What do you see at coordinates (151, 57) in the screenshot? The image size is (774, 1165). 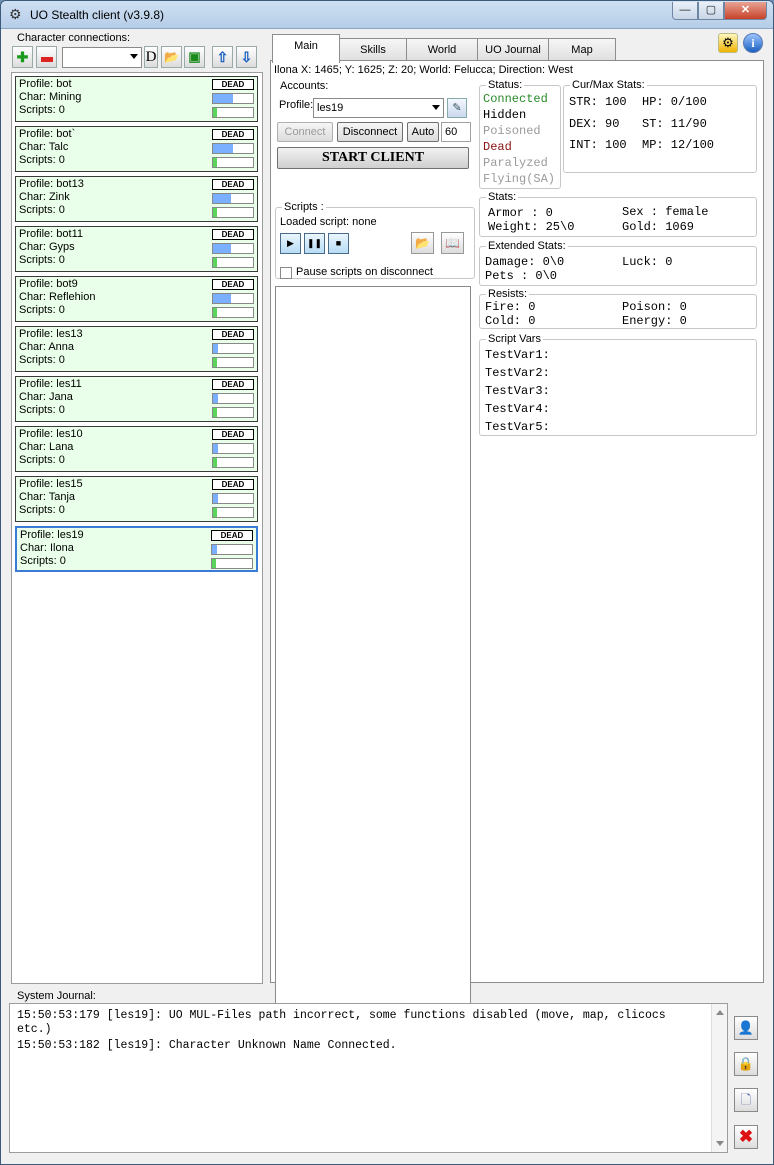 I see `d-button: D` at bounding box center [151, 57].